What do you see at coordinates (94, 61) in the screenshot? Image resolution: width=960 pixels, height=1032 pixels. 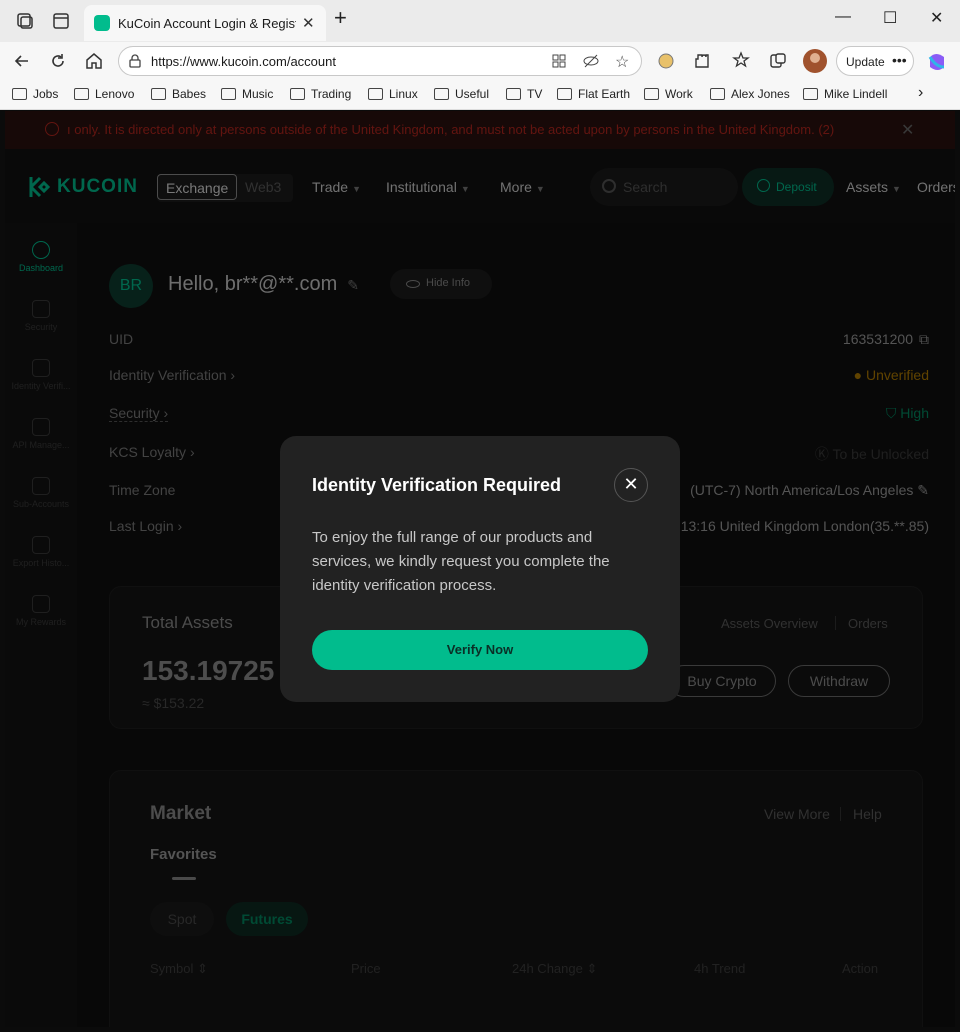 I see `home-icon` at bounding box center [94, 61].